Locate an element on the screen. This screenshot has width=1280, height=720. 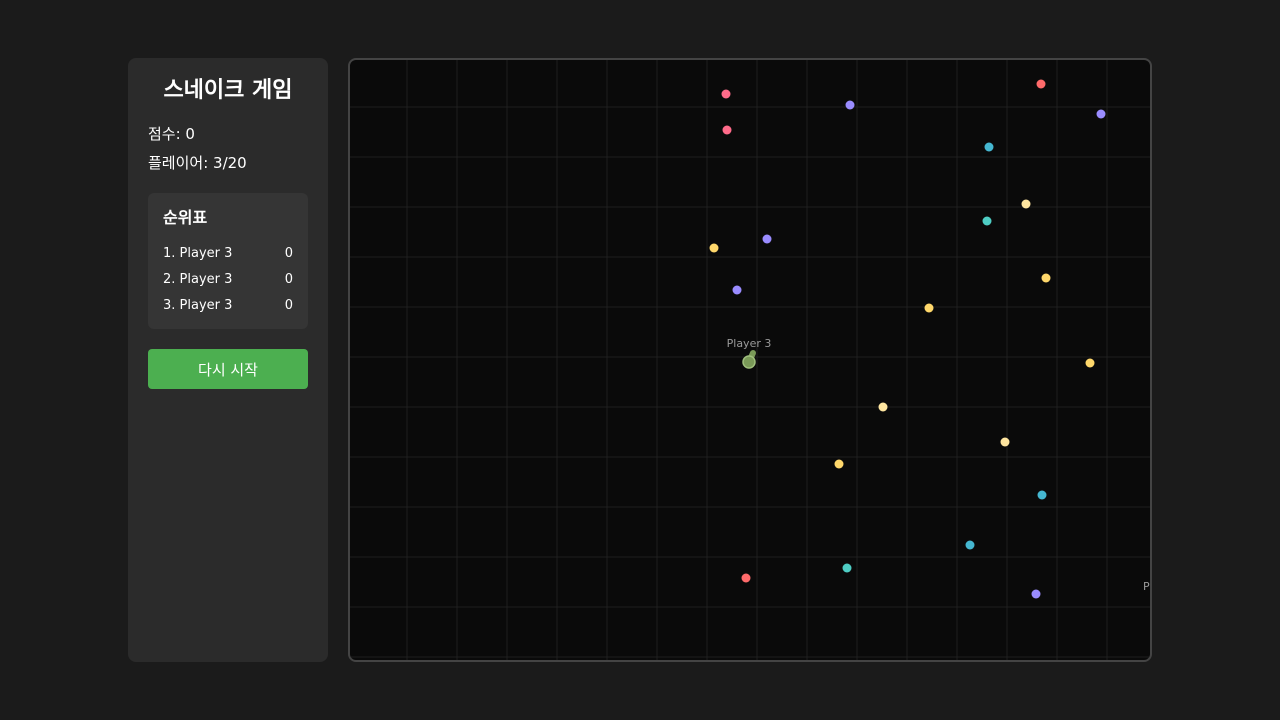
leaderboard-row: 2. Player 3 0 is located at coordinates (228, 280).